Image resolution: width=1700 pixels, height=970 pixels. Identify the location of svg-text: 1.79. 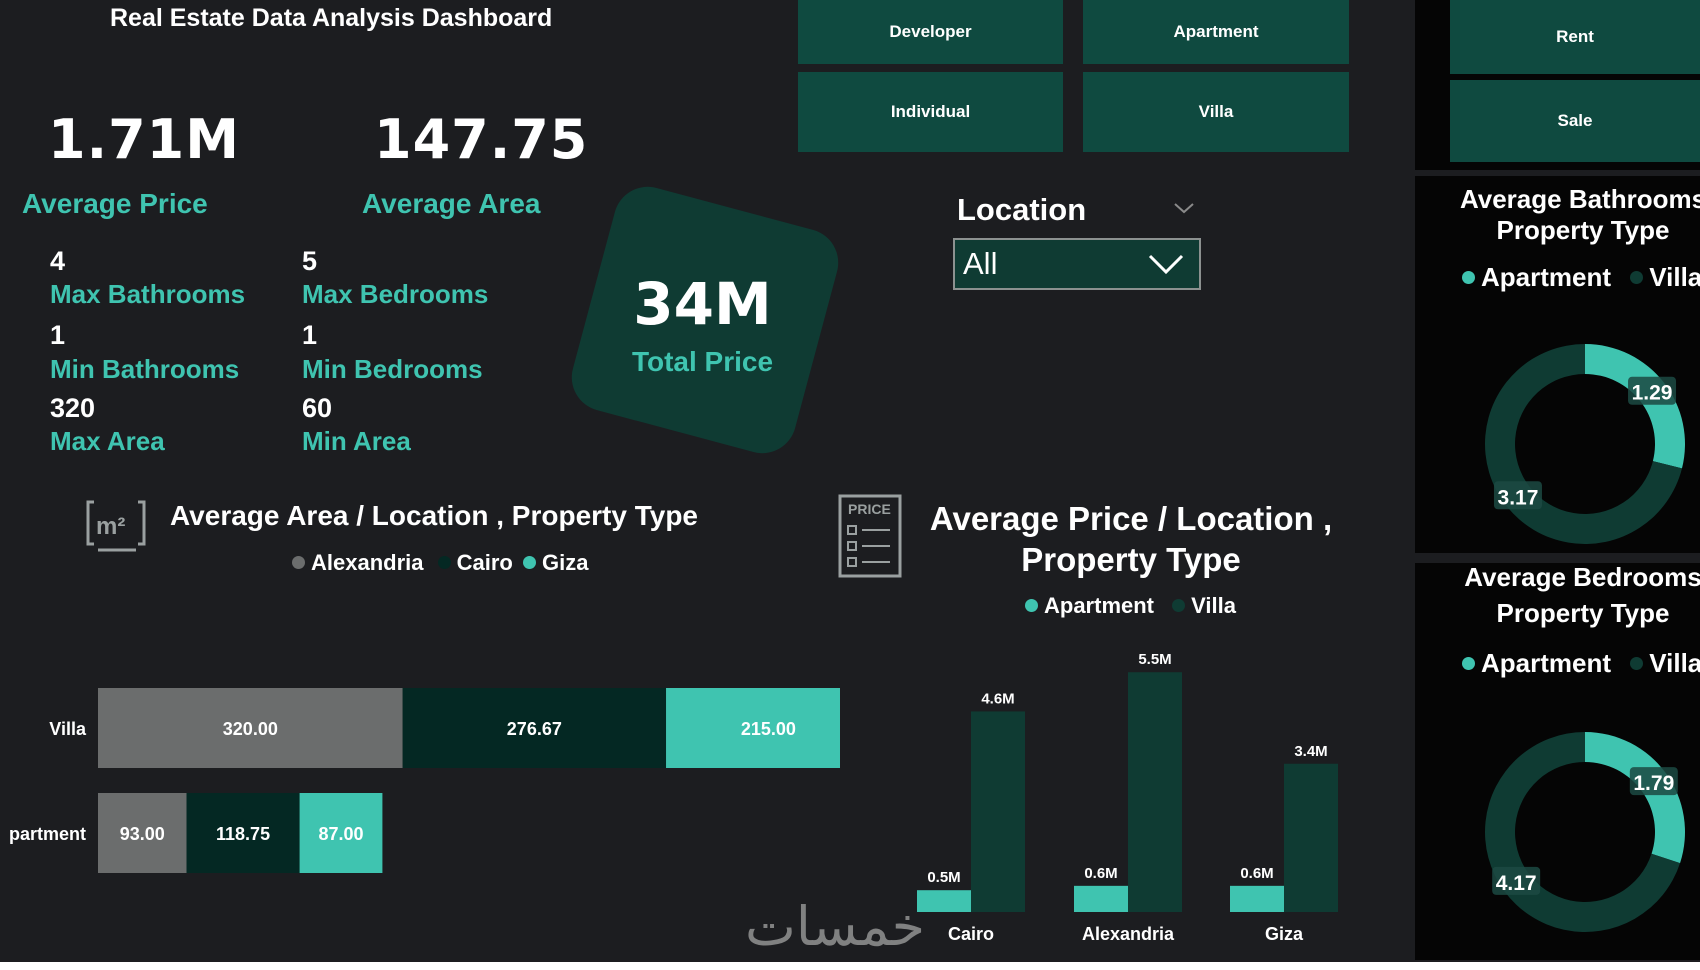
(1653, 783).